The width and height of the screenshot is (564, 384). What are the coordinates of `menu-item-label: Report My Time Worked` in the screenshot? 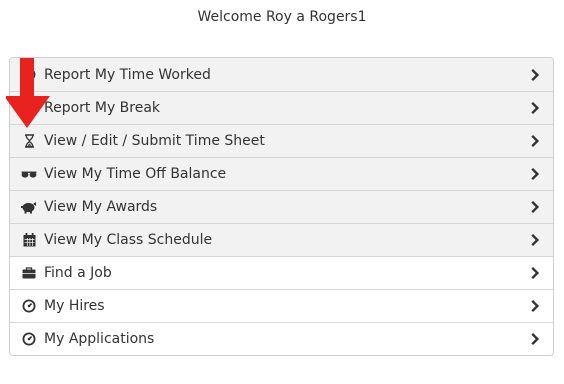 It's located at (127, 74).